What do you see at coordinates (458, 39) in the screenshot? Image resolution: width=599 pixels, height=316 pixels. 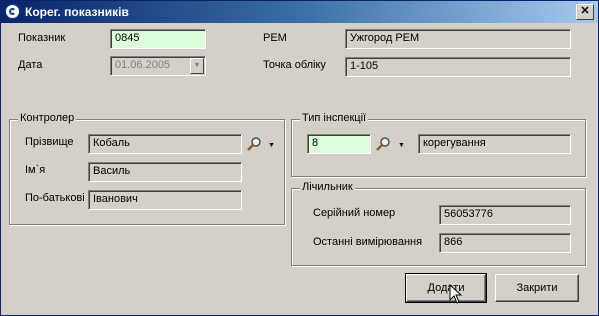 I see `rem-field: Ужгород РЕМ` at bounding box center [458, 39].